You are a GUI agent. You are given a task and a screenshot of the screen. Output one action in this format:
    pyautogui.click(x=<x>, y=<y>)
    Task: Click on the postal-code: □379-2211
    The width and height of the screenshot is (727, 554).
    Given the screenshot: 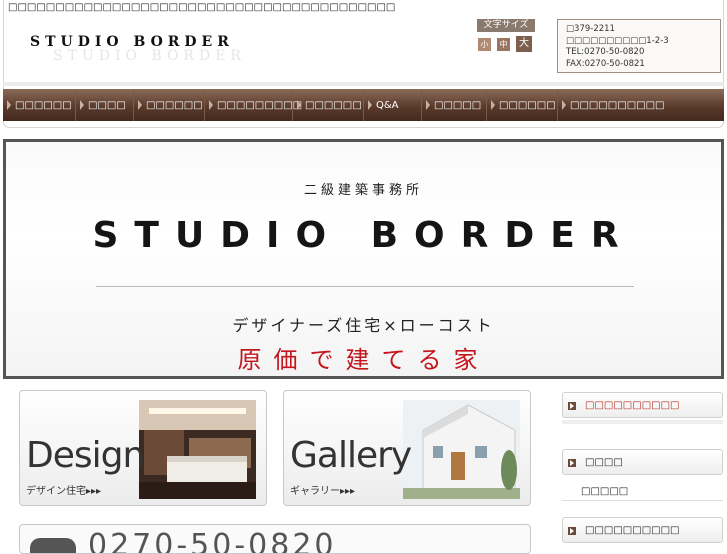 What is the action you would take?
    pyautogui.click(x=590, y=29)
    